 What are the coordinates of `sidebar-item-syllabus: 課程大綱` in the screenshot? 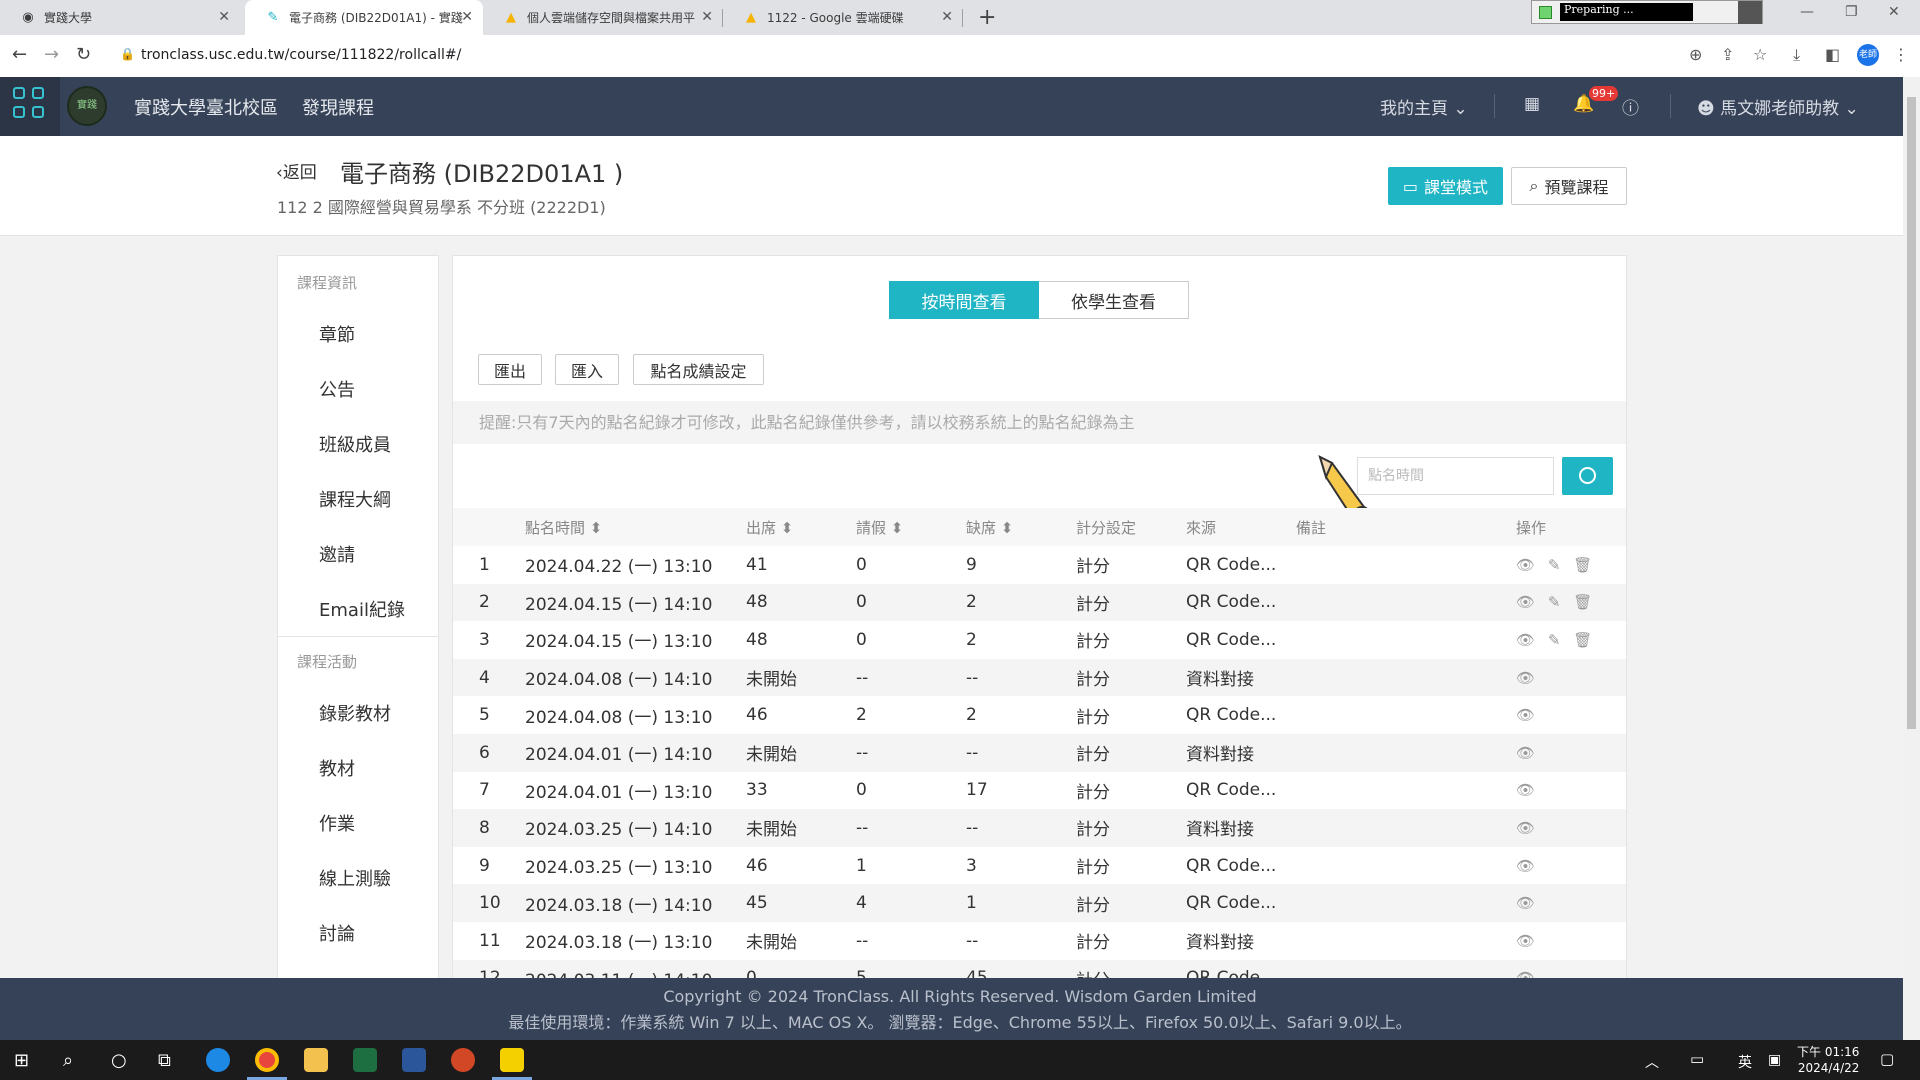 It's located at (355, 499).